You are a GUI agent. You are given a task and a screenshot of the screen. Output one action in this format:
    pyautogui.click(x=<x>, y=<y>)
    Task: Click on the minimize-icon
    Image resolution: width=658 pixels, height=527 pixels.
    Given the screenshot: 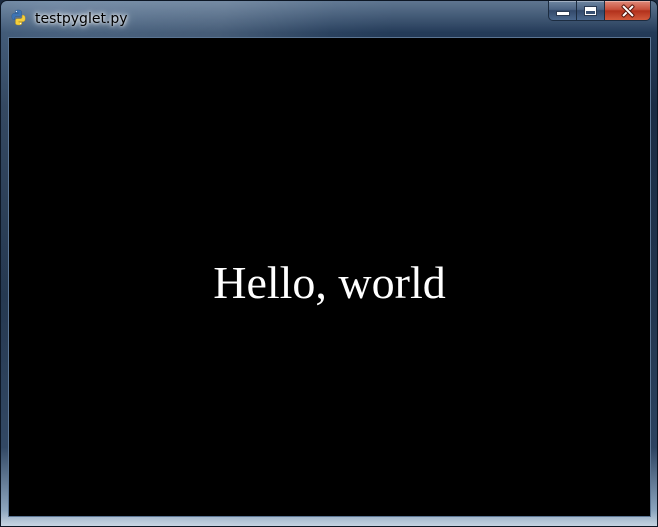 What is the action you would take?
    pyautogui.click(x=562, y=13)
    